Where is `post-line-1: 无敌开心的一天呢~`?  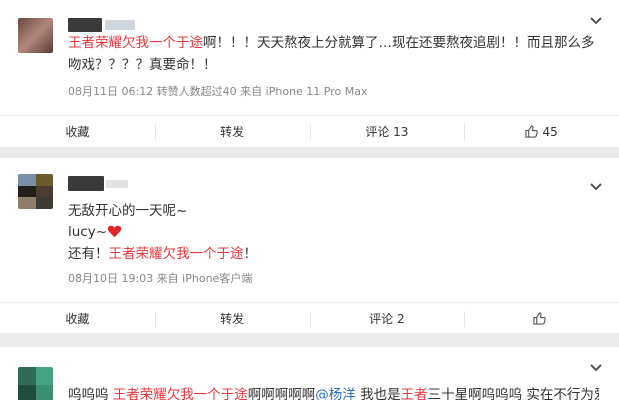 post-line-1: 无敌开心的一天呢~ is located at coordinates (128, 211).